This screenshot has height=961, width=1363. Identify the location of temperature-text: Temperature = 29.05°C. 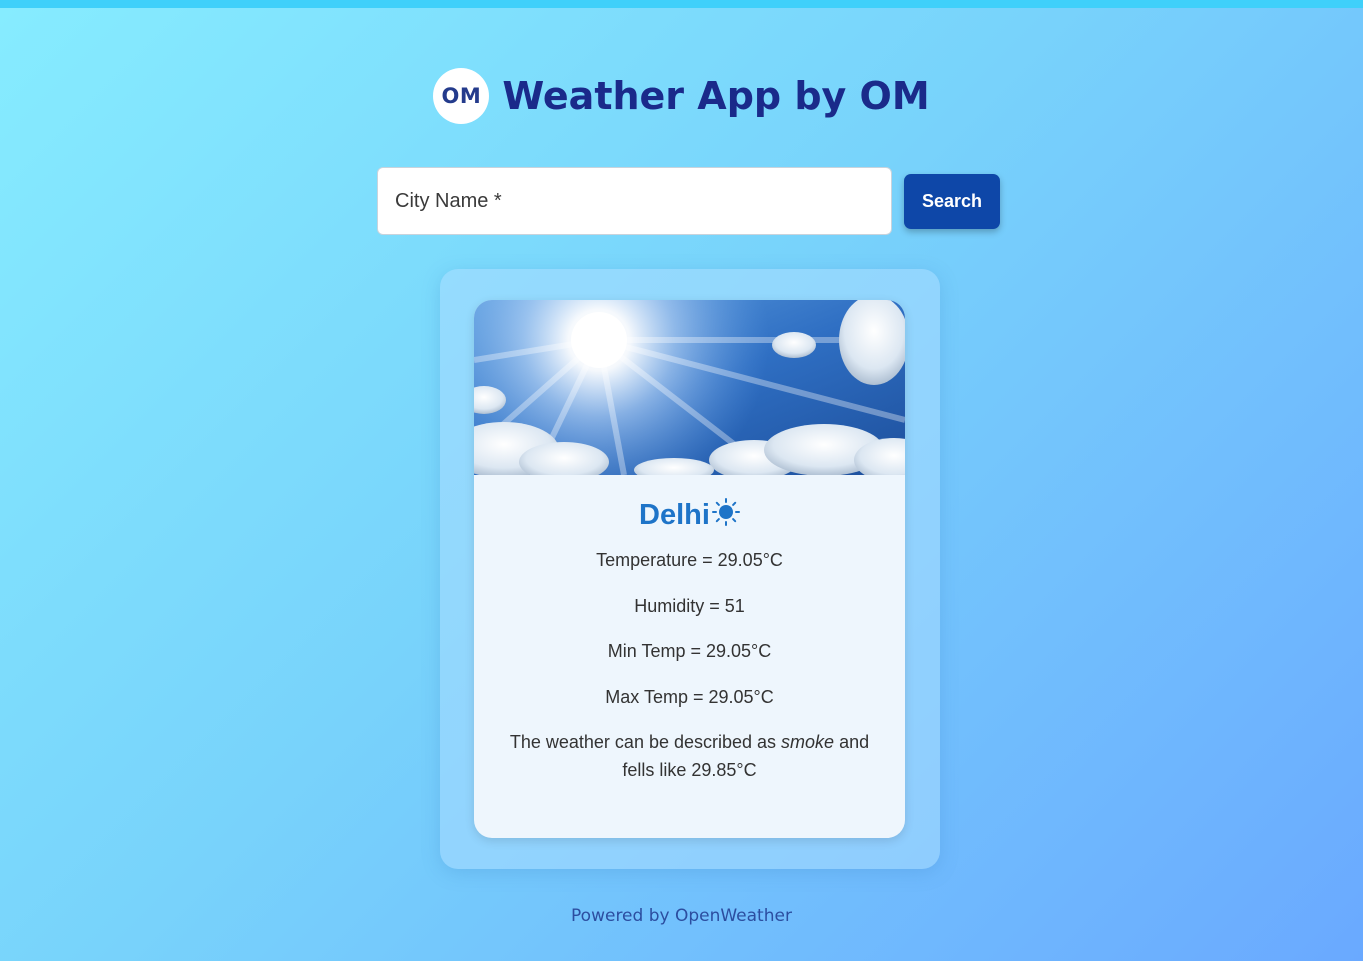
(689, 560).